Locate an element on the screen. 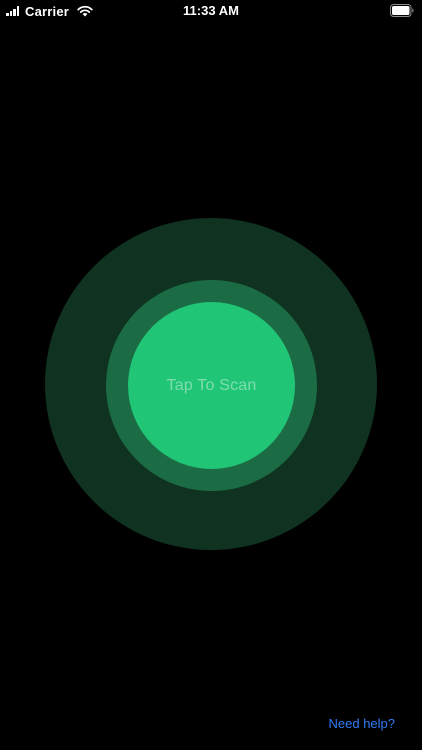 The width and height of the screenshot is (422, 750). battery-icon is located at coordinates (402, 10).